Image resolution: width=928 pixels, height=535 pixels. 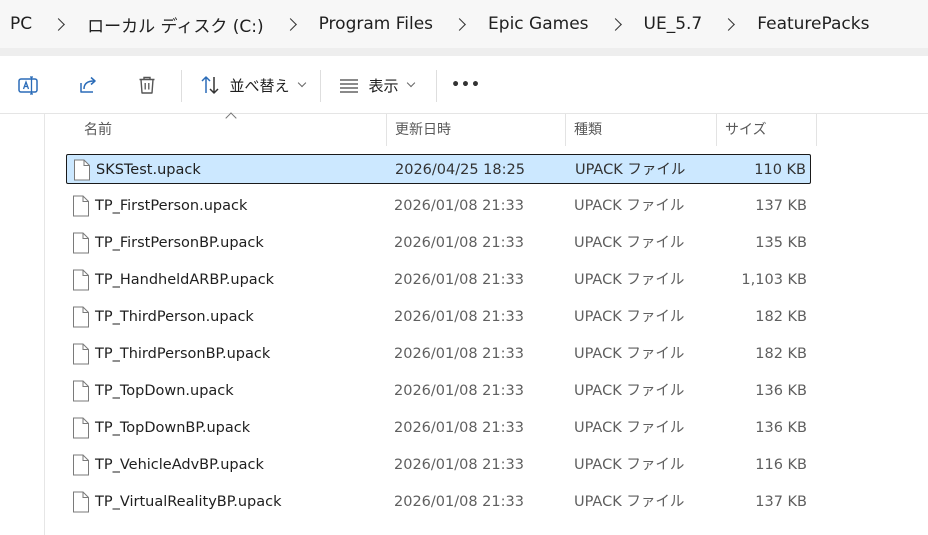 What do you see at coordinates (673, 24) in the screenshot?
I see `breadcrumb-ue: UE_5.7` at bounding box center [673, 24].